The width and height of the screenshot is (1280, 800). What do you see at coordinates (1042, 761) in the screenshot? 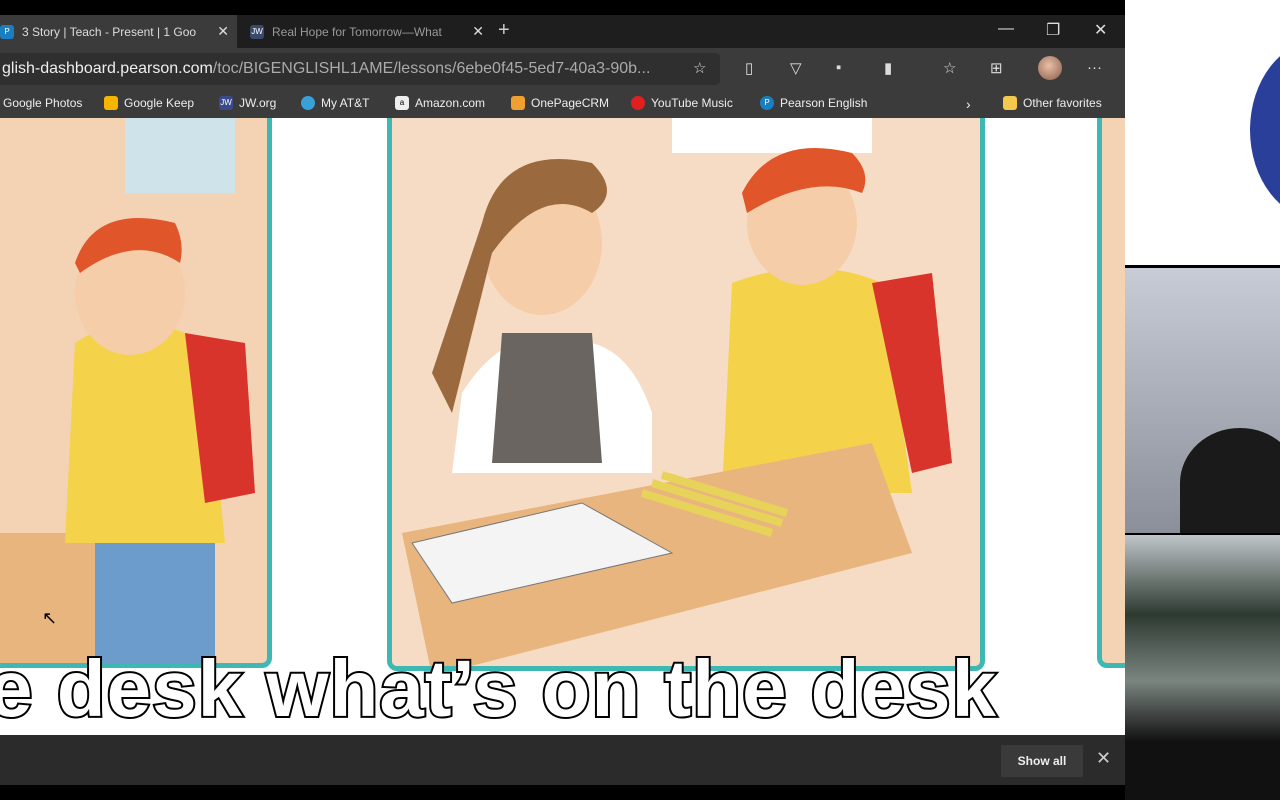
I see `show-all-button: Show all` at bounding box center [1042, 761].